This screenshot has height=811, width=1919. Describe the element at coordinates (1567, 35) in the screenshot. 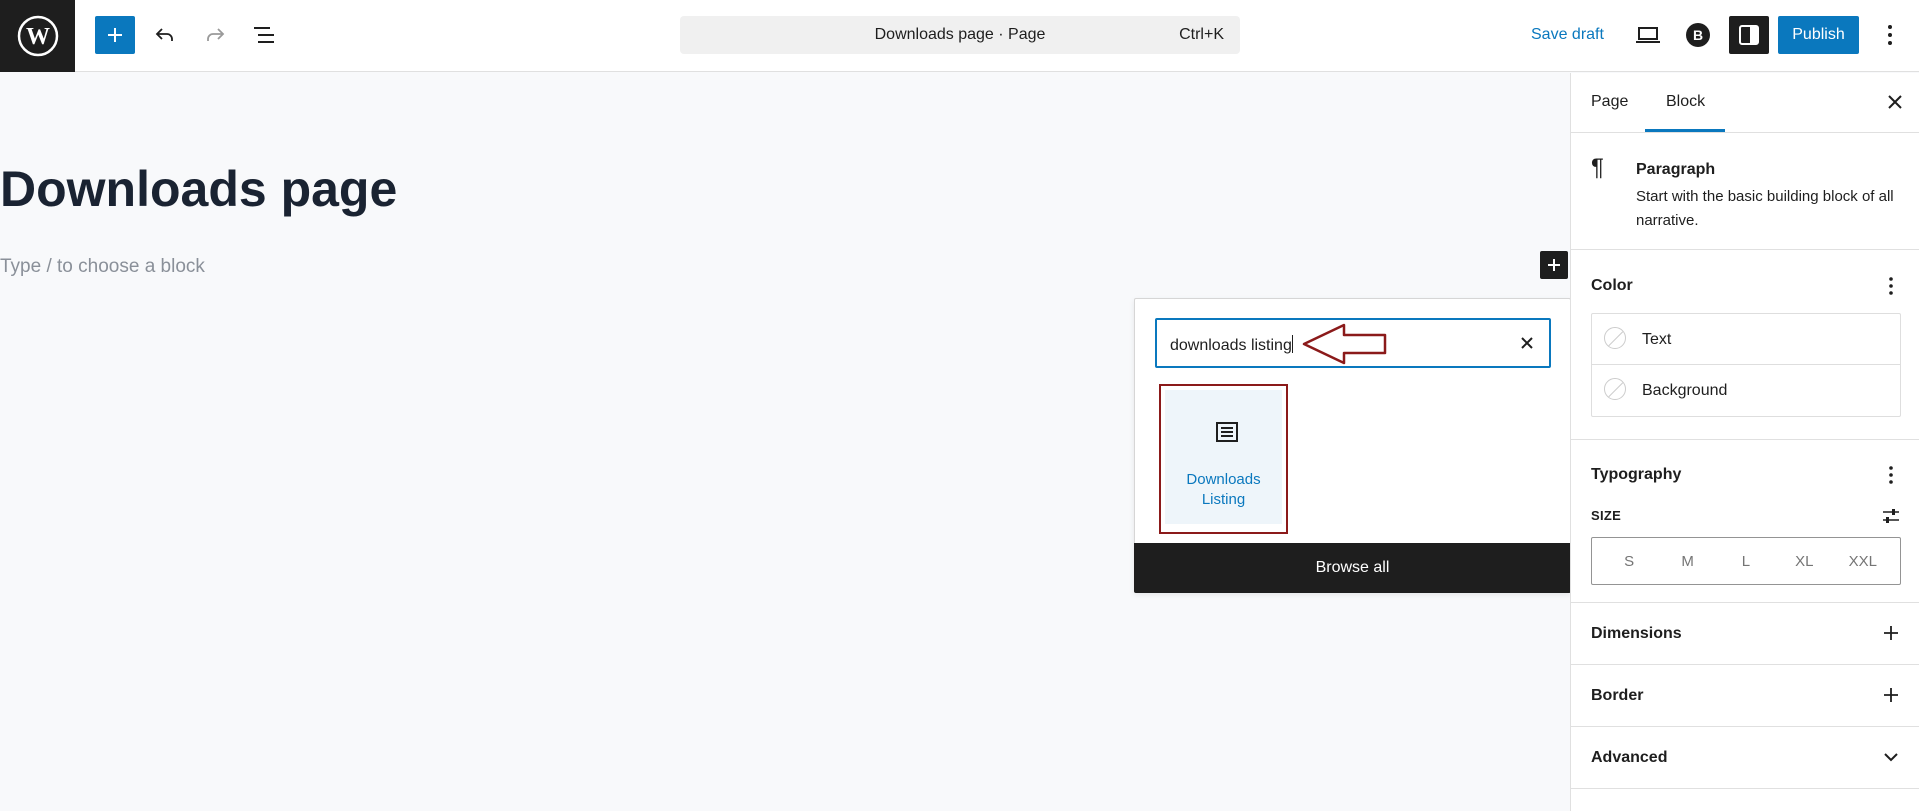

I see `save-draft-button: Save draft` at that location.